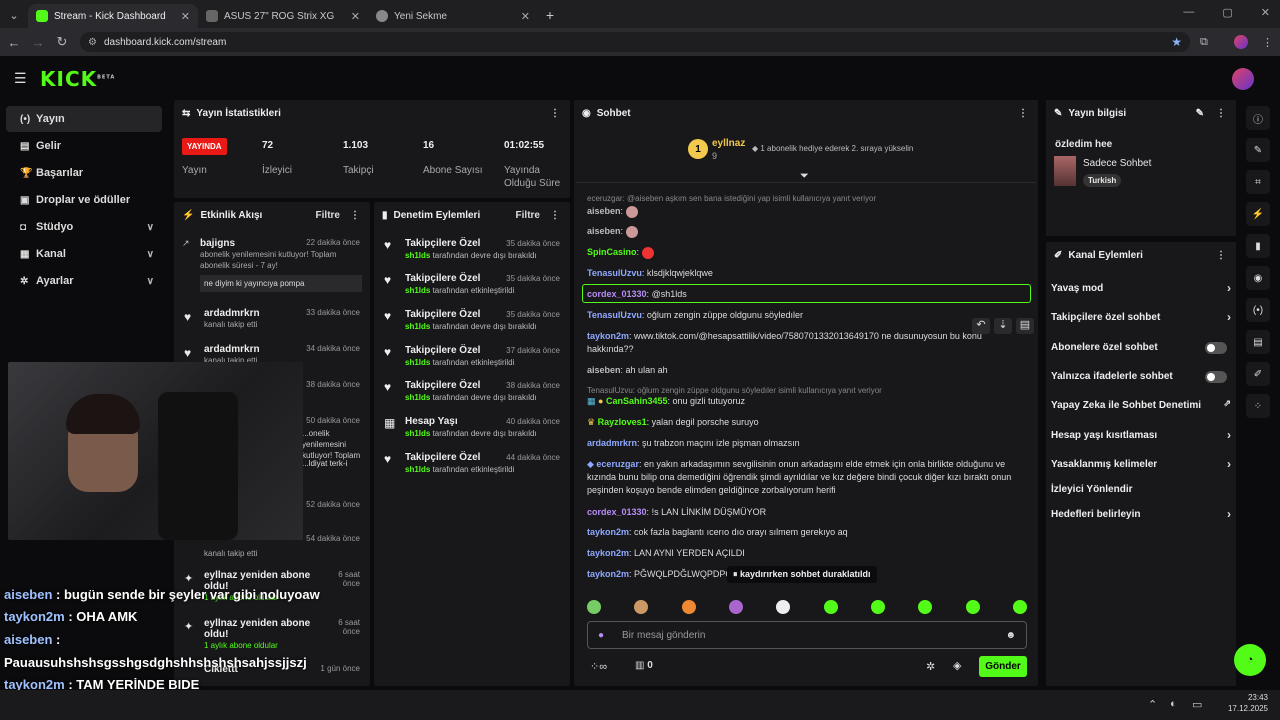 This screenshot has width=1280, height=720. What do you see at coordinates (1267, 42) in the screenshot?
I see `browser-menu-icon: ⋮` at bounding box center [1267, 42].